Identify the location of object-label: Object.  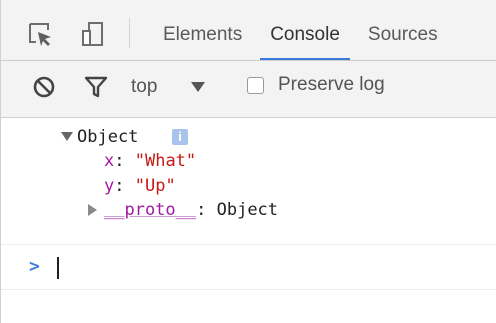
(107, 137).